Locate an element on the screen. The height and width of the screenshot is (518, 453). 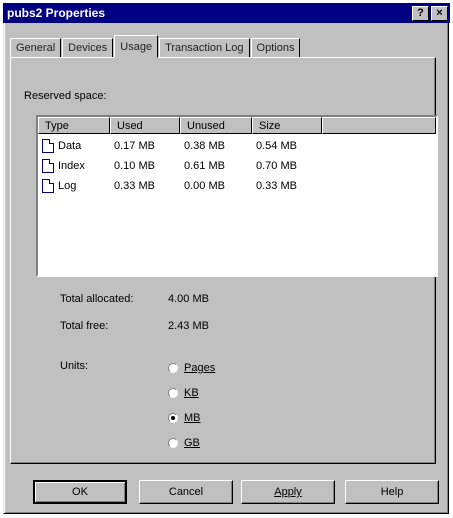
help-button: ? is located at coordinates (420, 13).